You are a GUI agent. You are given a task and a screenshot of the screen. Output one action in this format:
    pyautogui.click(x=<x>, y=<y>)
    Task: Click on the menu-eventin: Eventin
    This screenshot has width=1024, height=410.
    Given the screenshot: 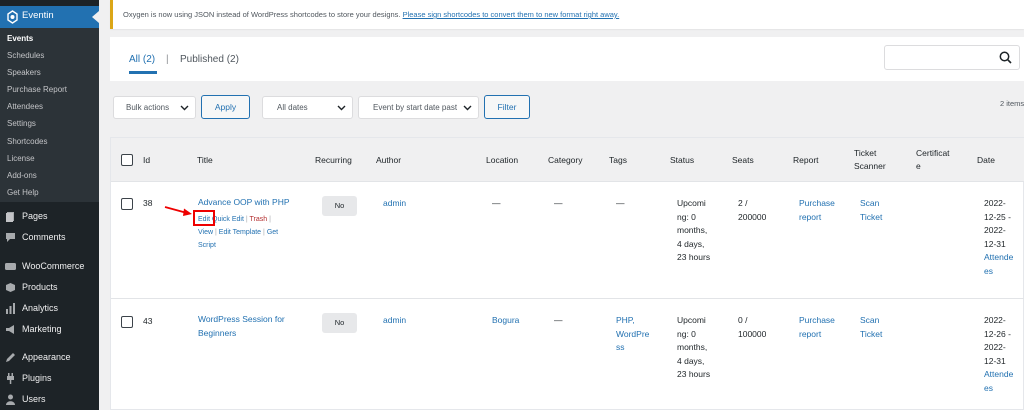 What is the action you would take?
    pyautogui.click(x=49, y=17)
    